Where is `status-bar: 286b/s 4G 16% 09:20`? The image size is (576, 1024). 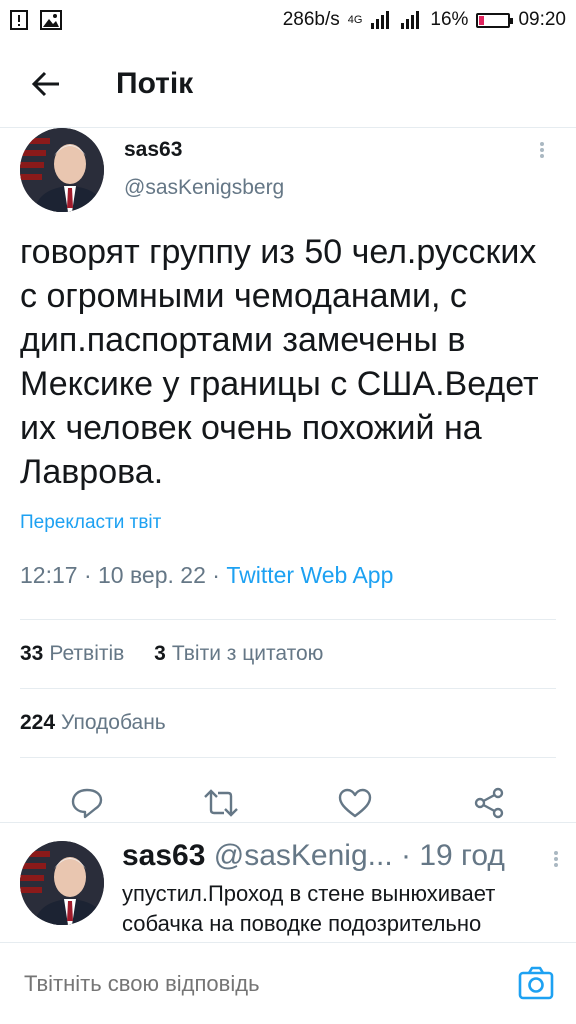 status-bar: 286b/s 4G 16% 09:20 is located at coordinates (288, 20).